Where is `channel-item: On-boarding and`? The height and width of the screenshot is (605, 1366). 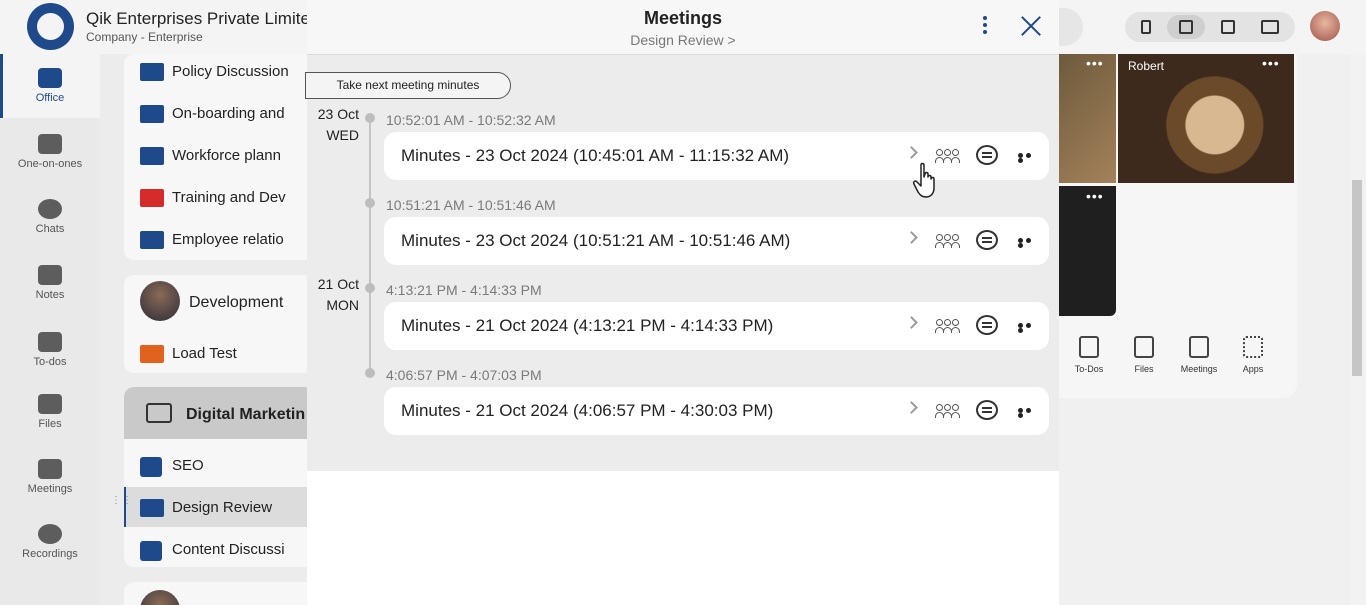 channel-item: On-boarding and is located at coordinates (223, 120).